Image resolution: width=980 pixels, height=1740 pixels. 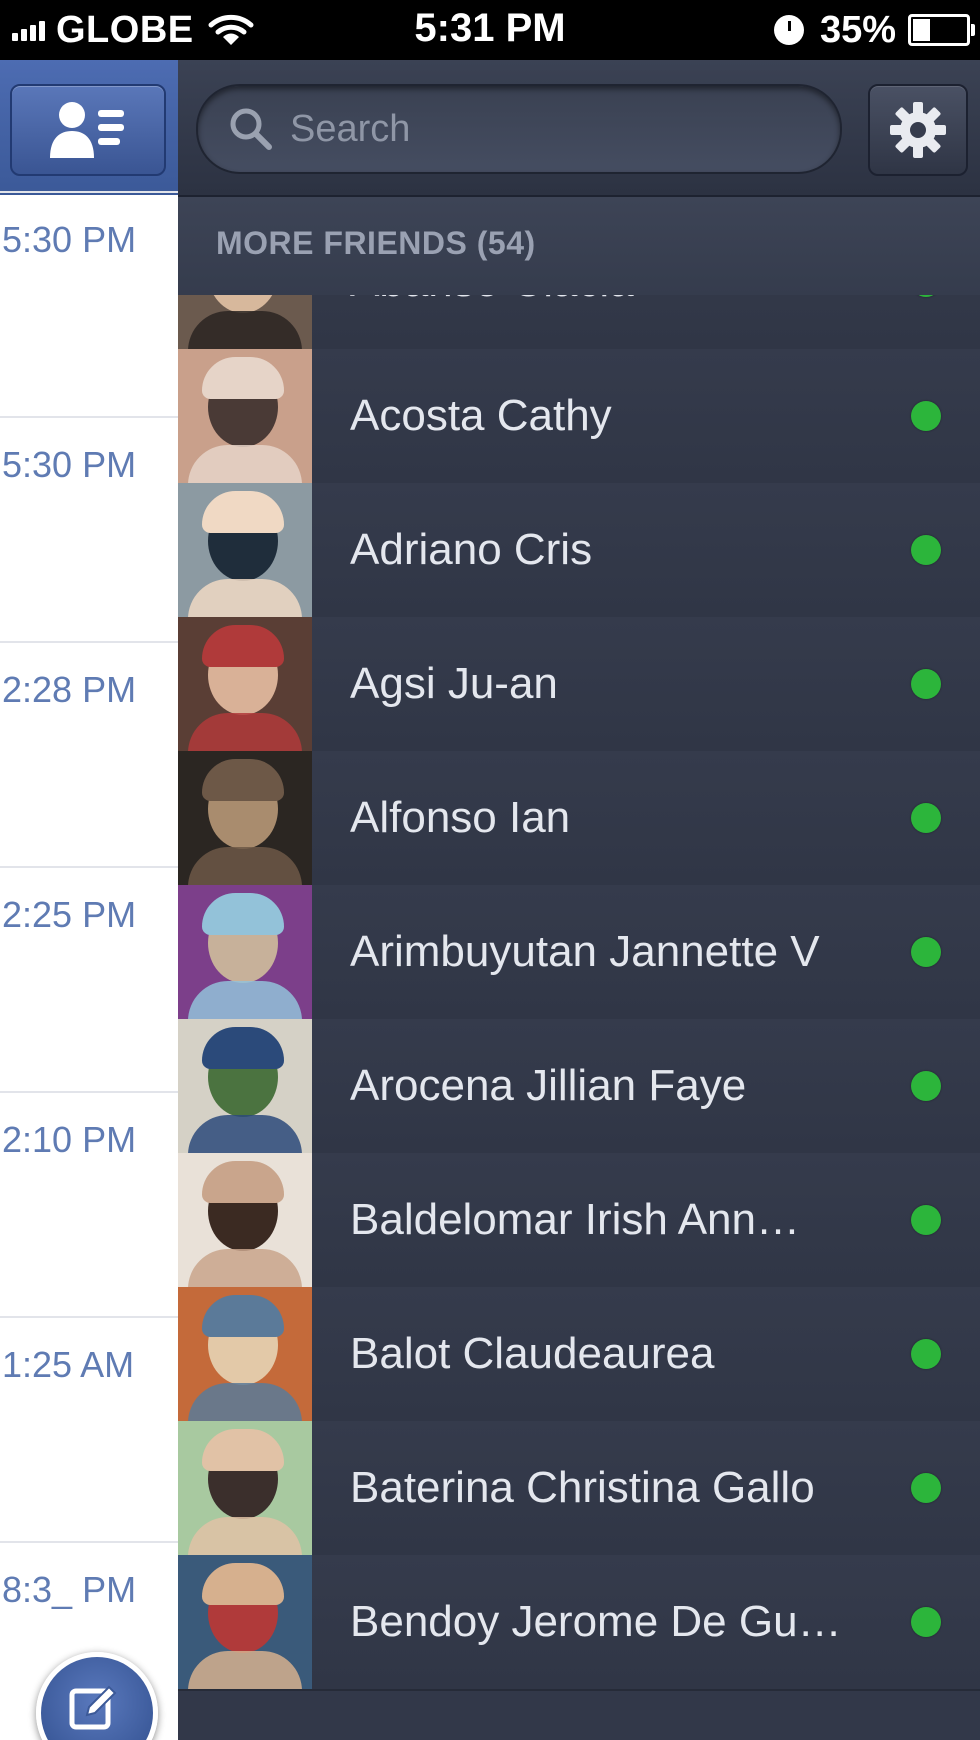 What do you see at coordinates (582, 1487) in the screenshot?
I see `friend-name: Baterina Christina Gallo` at bounding box center [582, 1487].